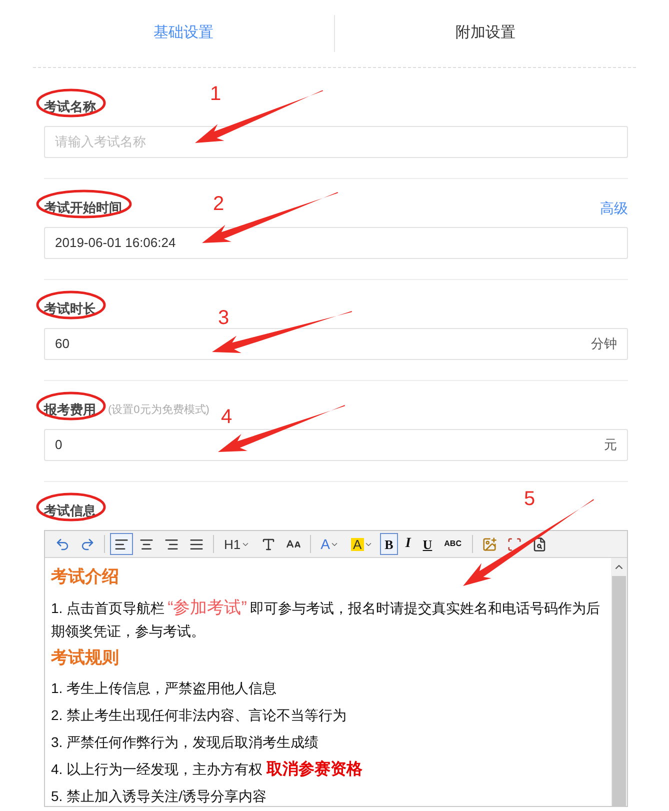 The height and width of the screenshot is (811, 669). I want to click on field-label: 考试时长, so click(70, 308).